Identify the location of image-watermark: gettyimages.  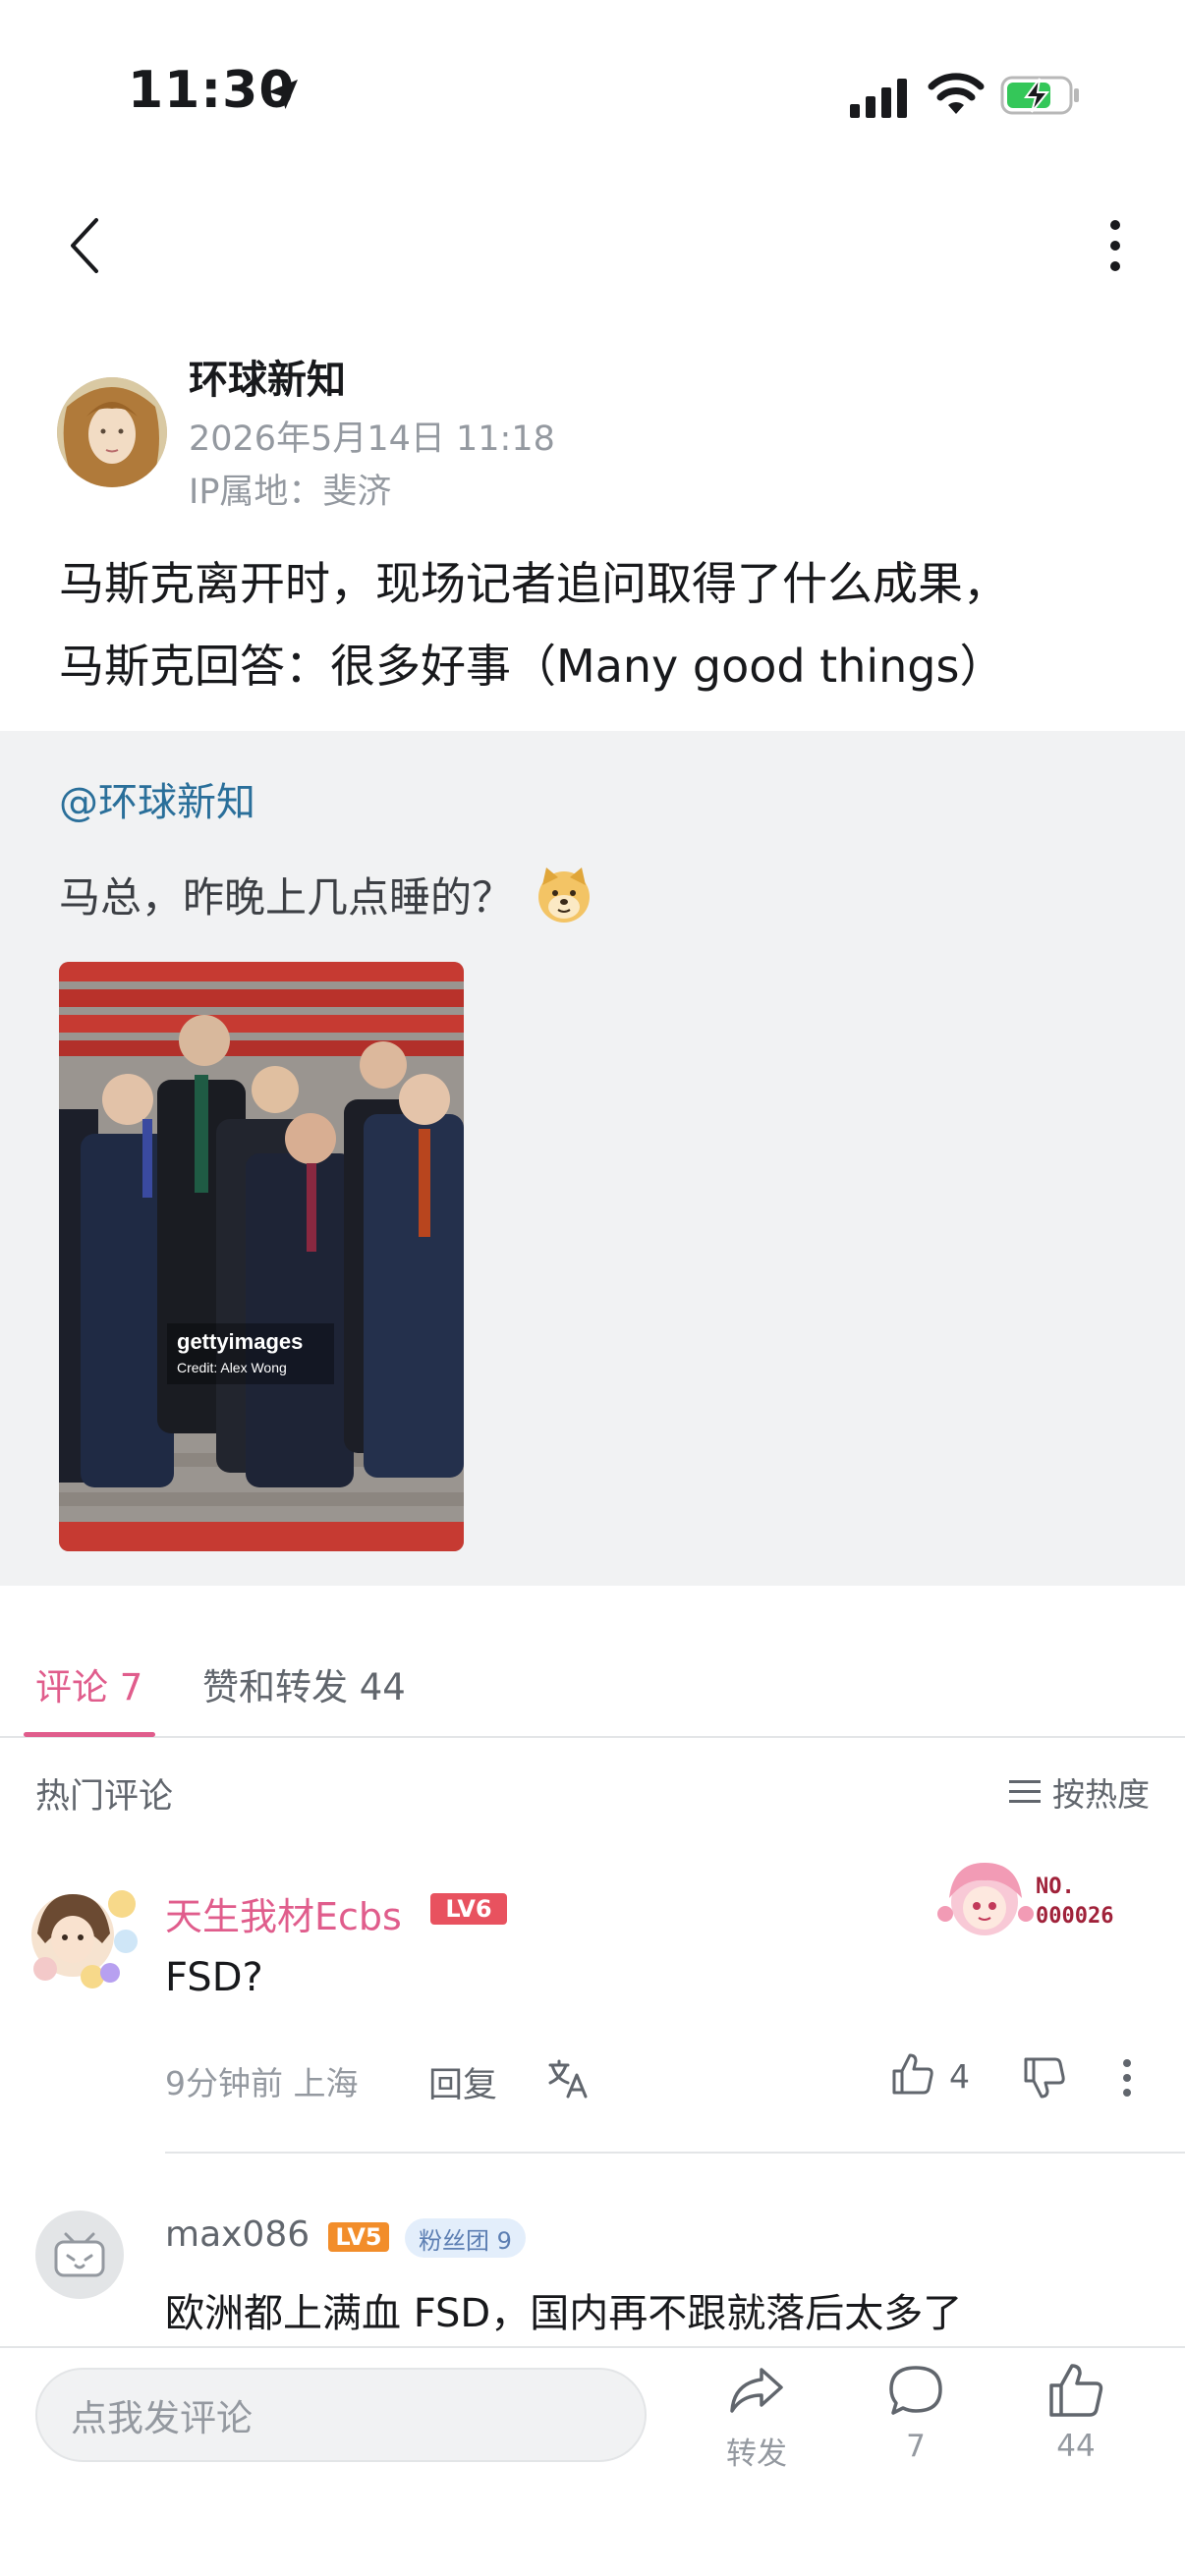
(240, 1341).